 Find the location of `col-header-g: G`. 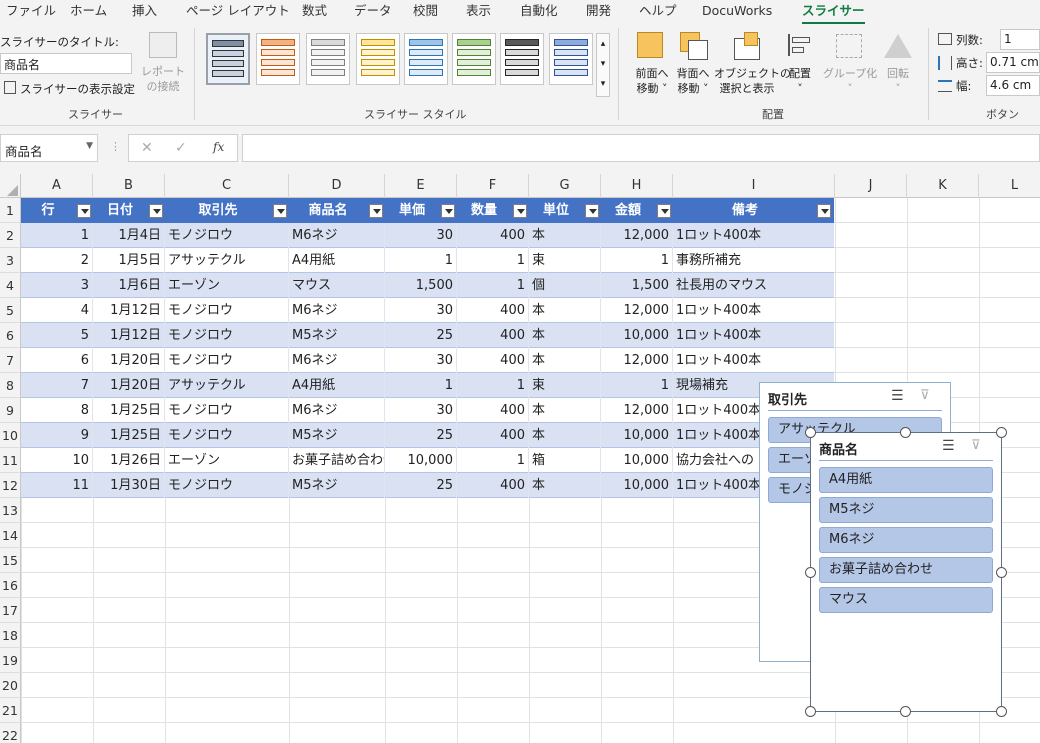

col-header-g: G is located at coordinates (565, 186).